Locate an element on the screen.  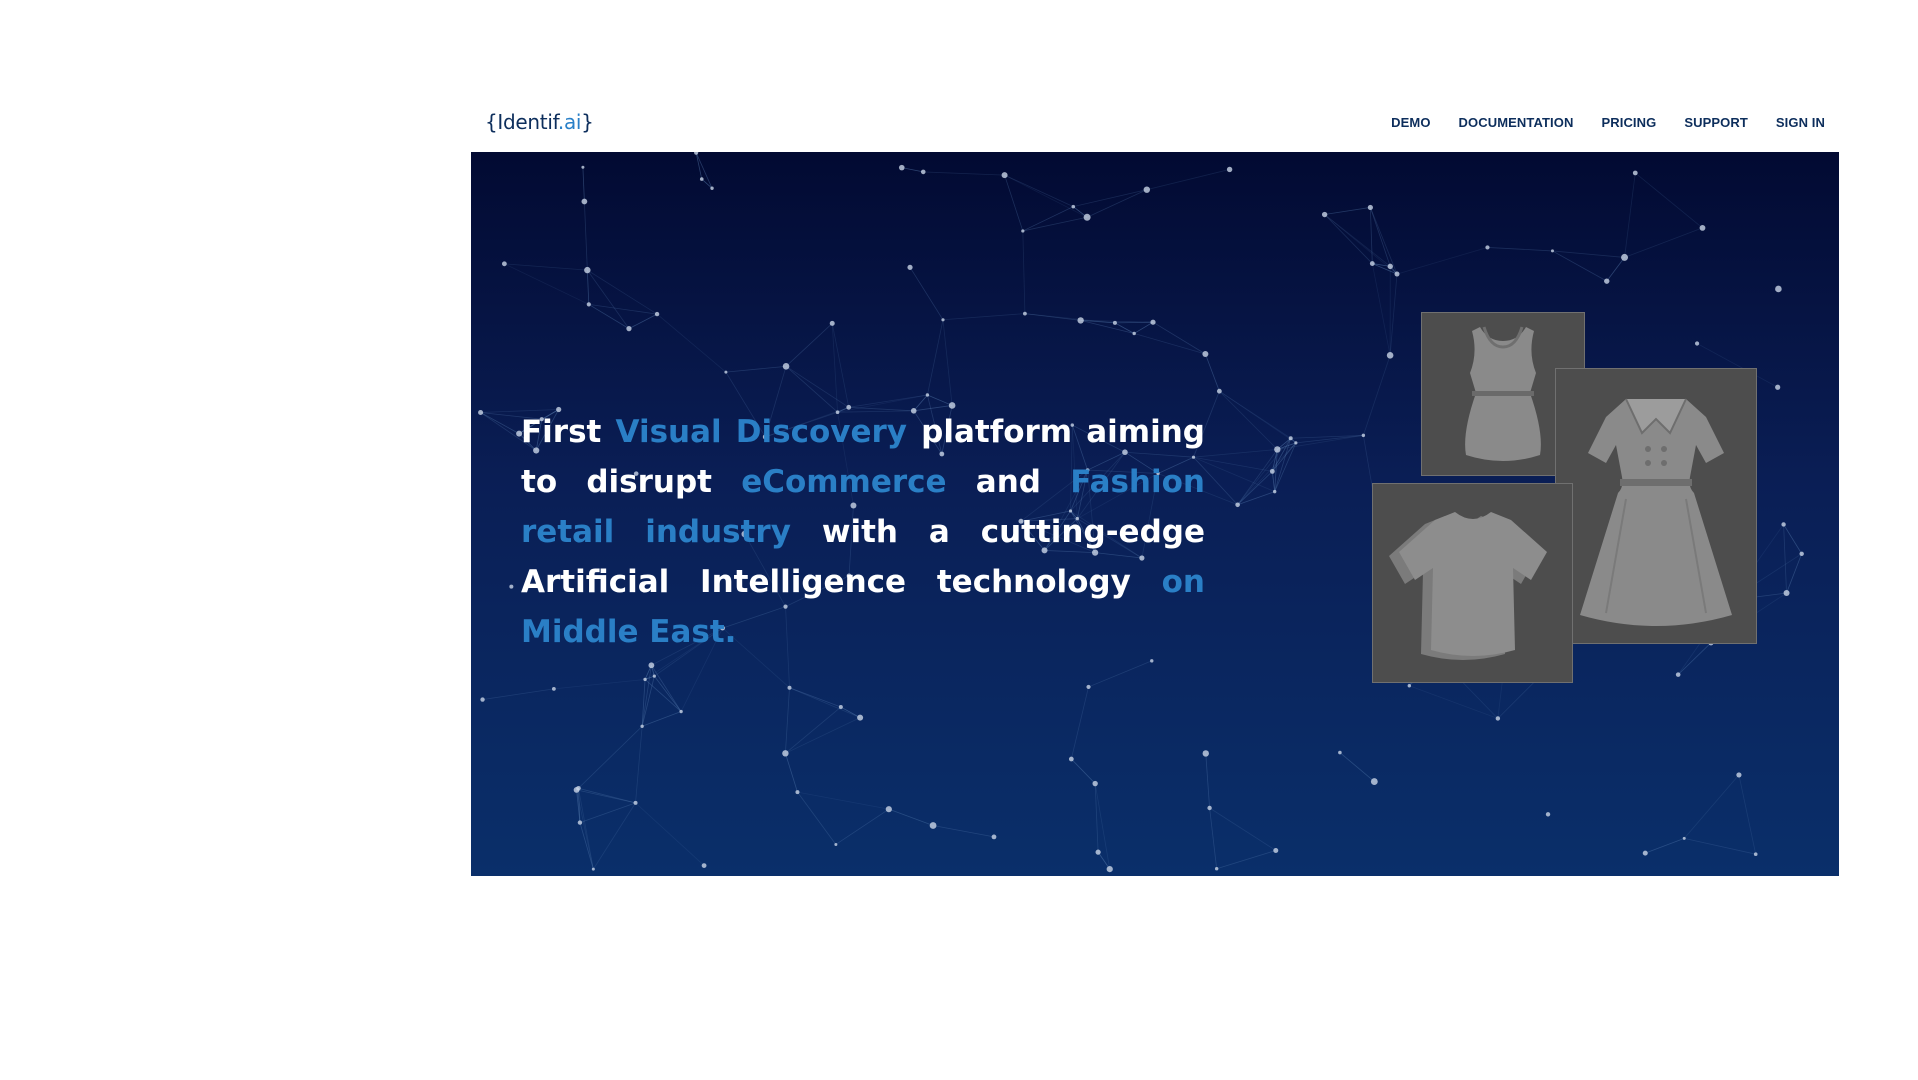
logo-accent: .ai is located at coordinates (569, 122).